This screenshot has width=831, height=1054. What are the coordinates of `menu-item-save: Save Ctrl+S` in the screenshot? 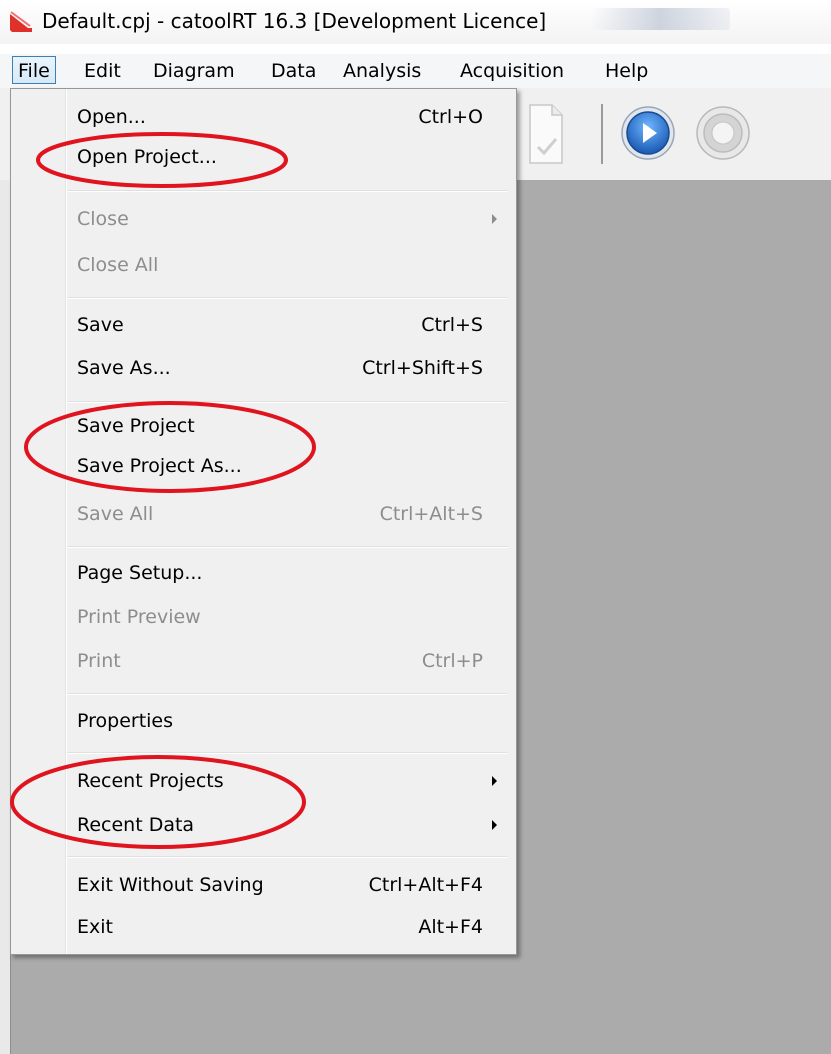 It's located at (287, 325).